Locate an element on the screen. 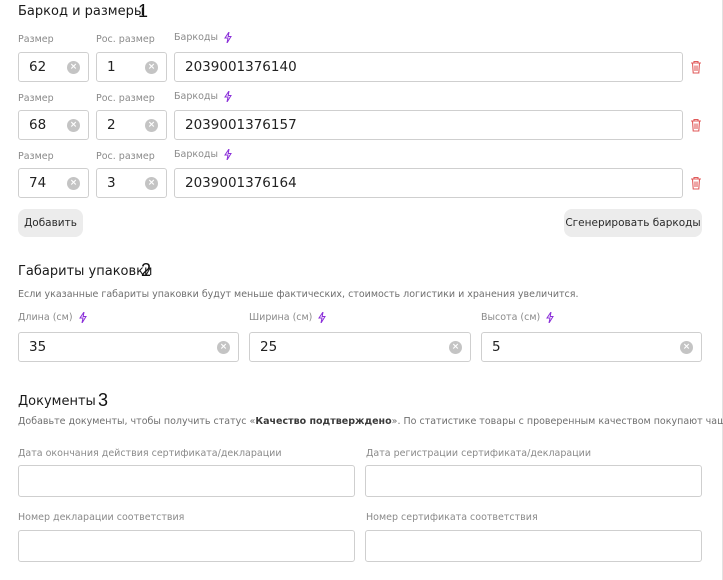 This screenshot has height=580, width=723. cert-end-date-input is located at coordinates (186, 481).